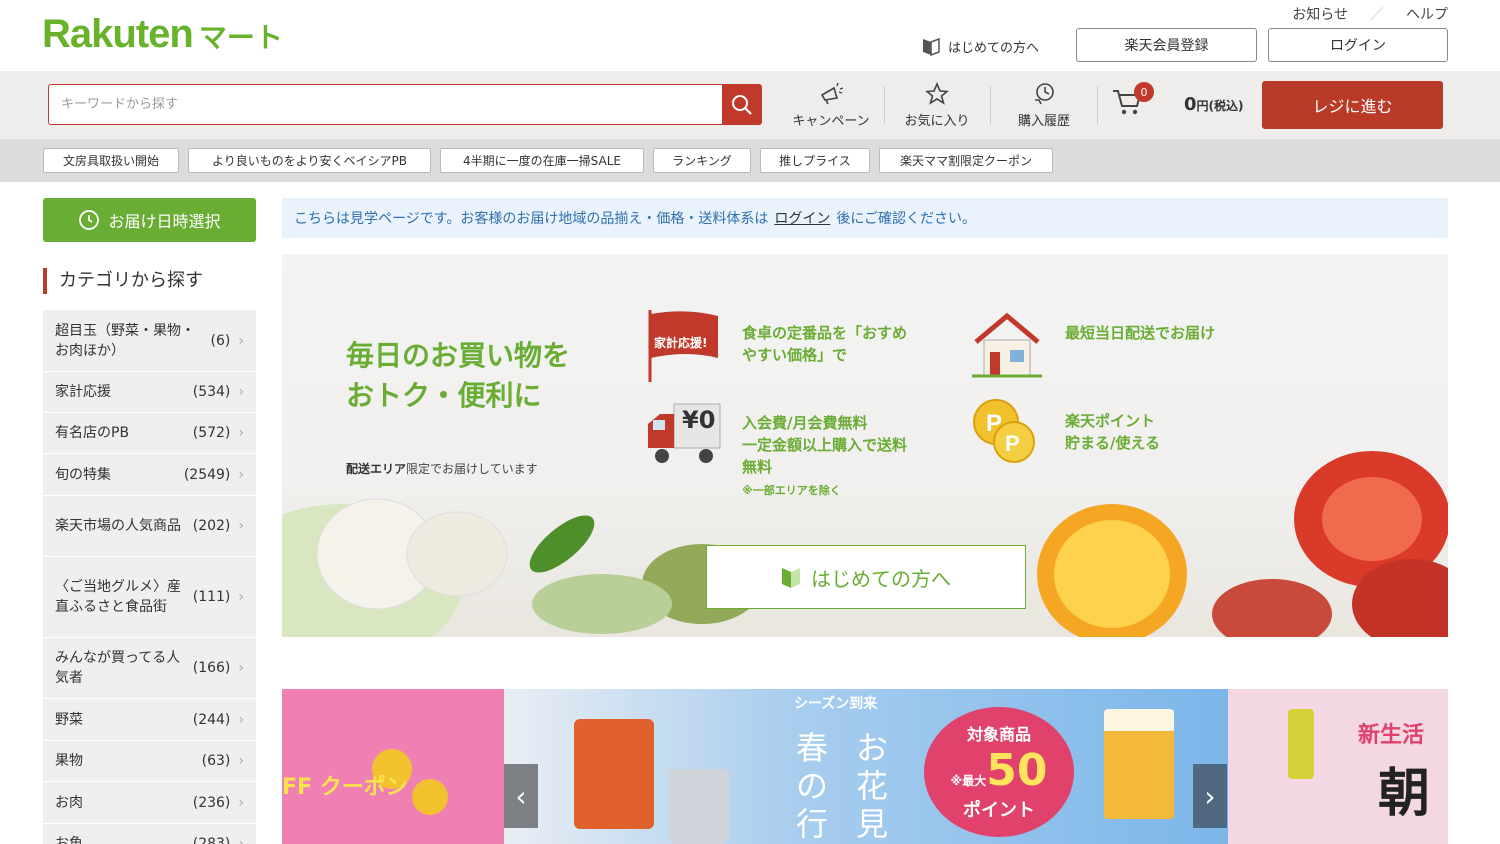 The image size is (1500, 844). What do you see at coordinates (966, 160) in the screenshot?
I see `tag-mama-coupon: 楽天ママ割限定クーポン` at bounding box center [966, 160].